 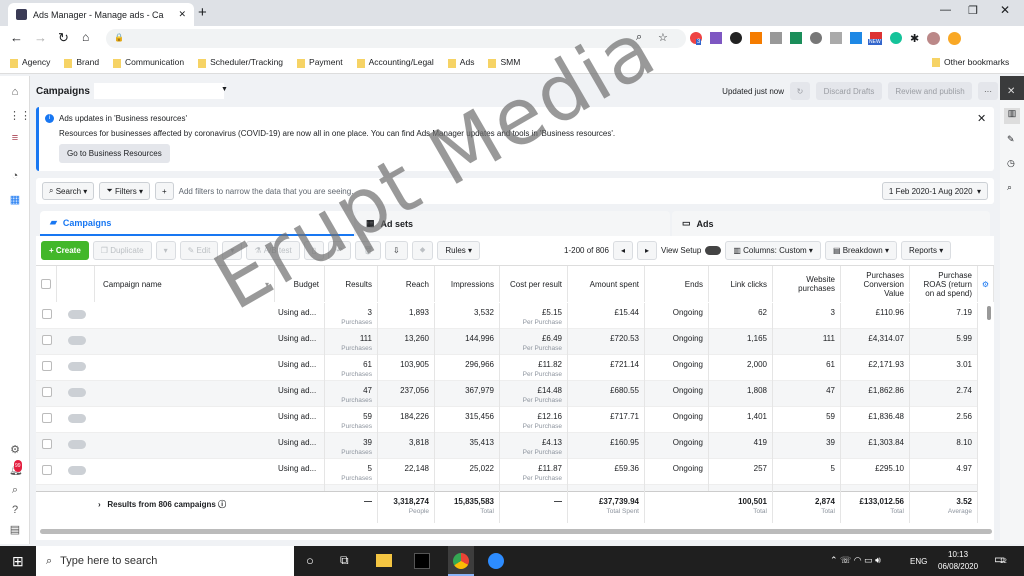 What do you see at coordinates (513, 223) in the screenshot?
I see `tab-ad-sets: ▦ Ad sets` at bounding box center [513, 223].